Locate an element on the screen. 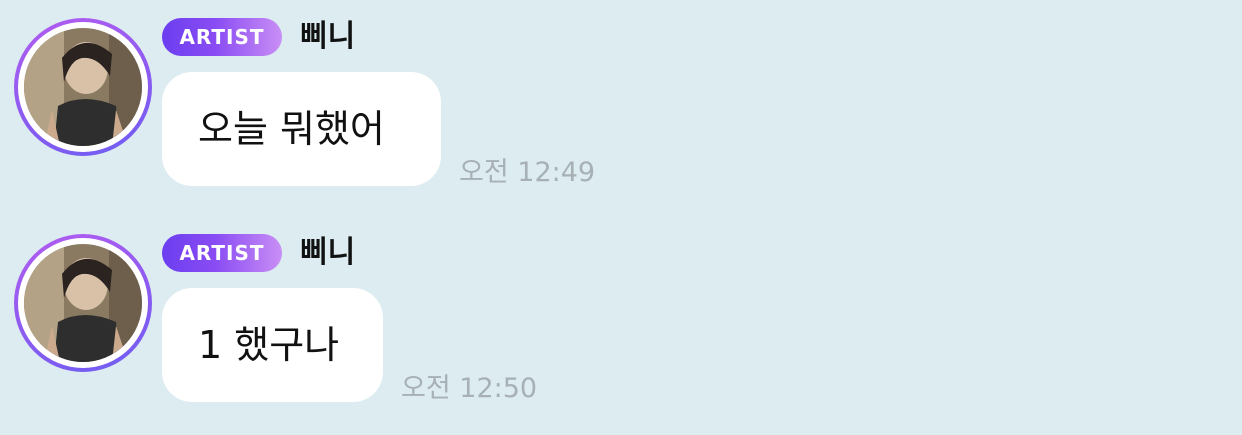 This screenshot has height=435, width=1242. message-bubble: 1 했구나 is located at coordinates (272, 345).